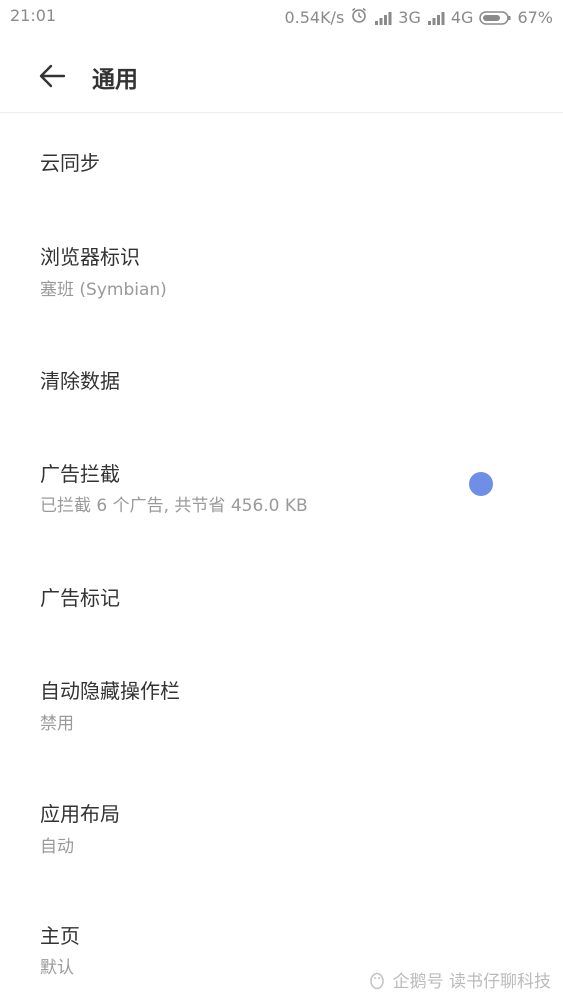 The image size is (563, 1000). Describe the element at coordinates (281, 76) in the screenshot. I see `app-bar: 通用` at that location.